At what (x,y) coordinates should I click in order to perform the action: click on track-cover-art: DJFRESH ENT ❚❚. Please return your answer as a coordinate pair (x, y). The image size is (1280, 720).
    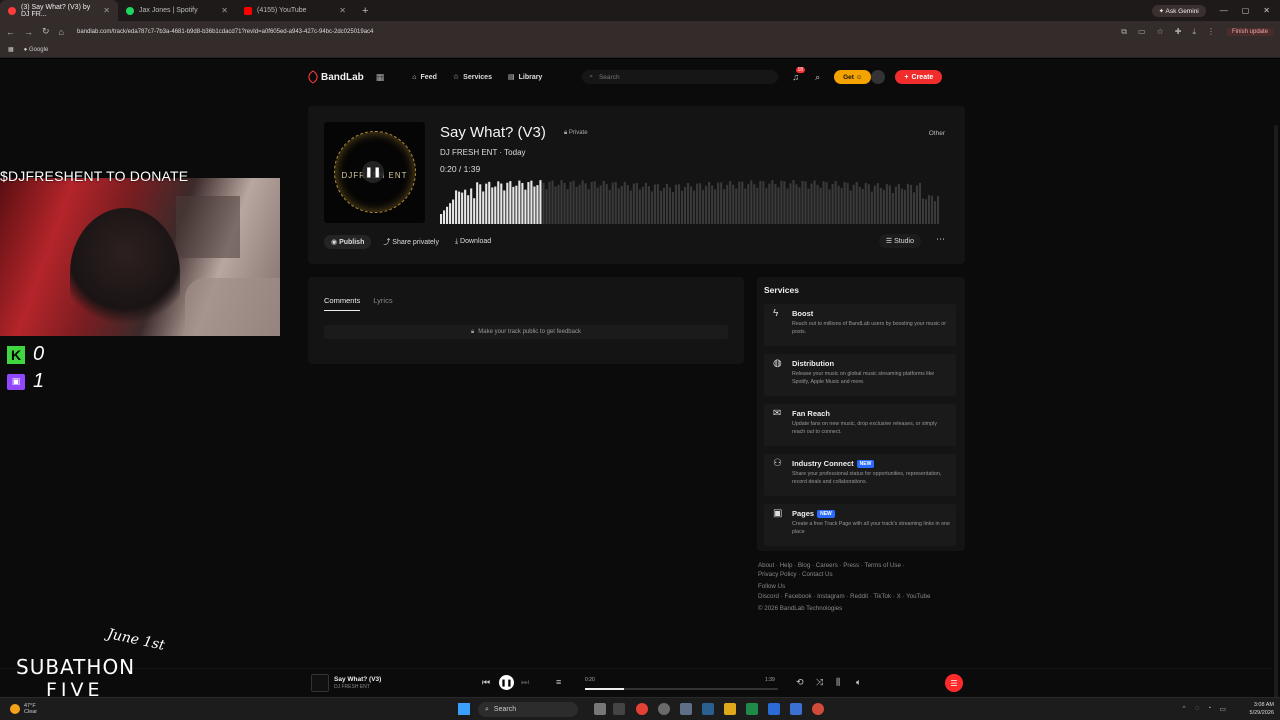
    Looking at the image, I should click on (374, 172).